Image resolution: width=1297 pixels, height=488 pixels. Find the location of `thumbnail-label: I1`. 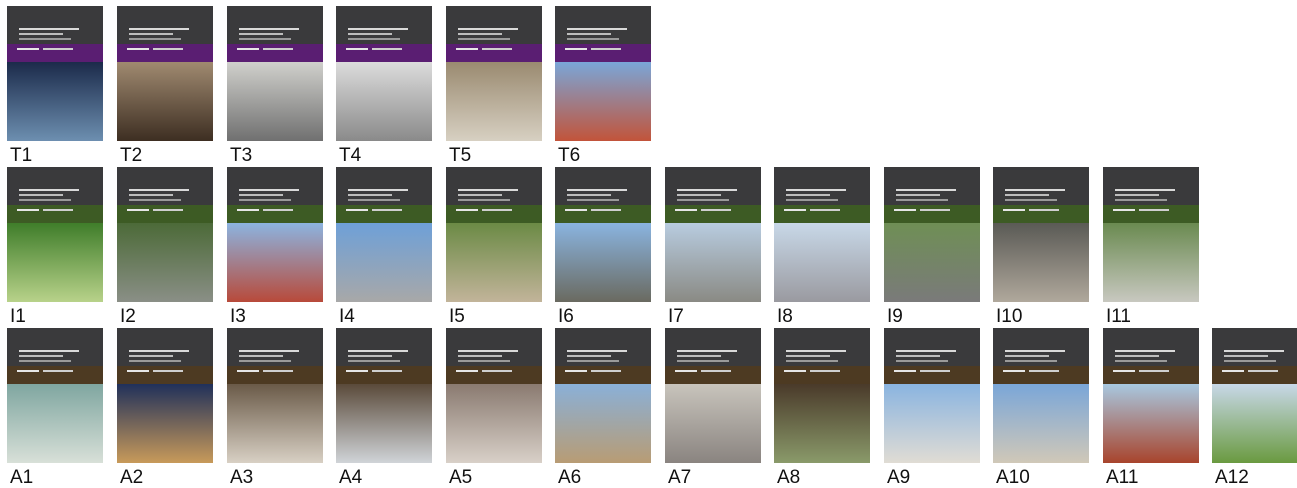

thumbnail-label: I1 is located at coordinates (18, 316).